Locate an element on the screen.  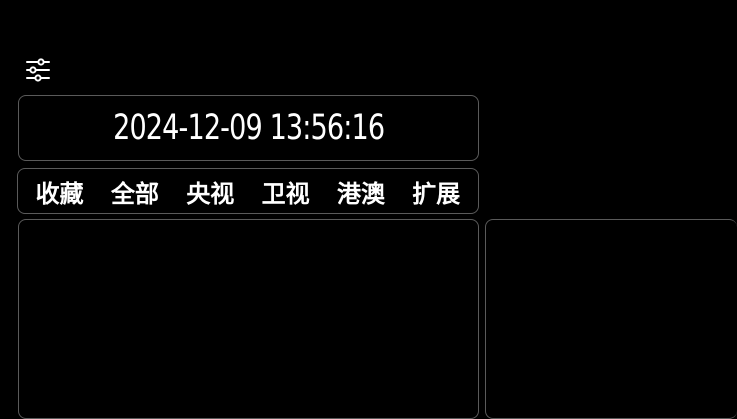
settings-button is located at coordinates (38, 70).